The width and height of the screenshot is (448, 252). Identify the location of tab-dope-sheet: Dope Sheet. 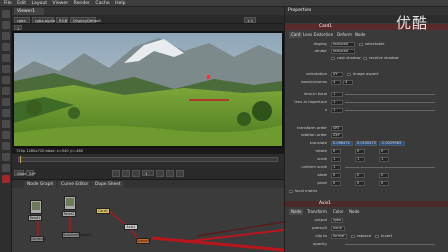
(108, 184).